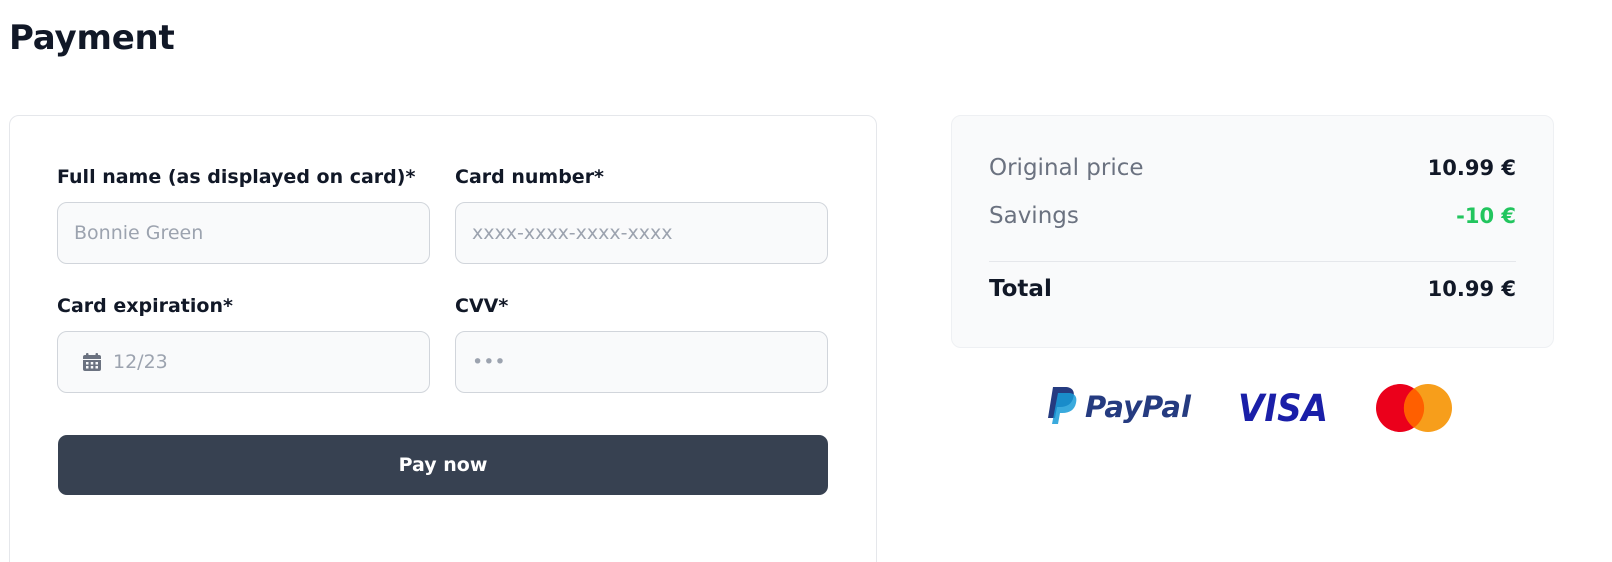  I want to click on card-expiration-label: Card expiration*, so click(145, 306).